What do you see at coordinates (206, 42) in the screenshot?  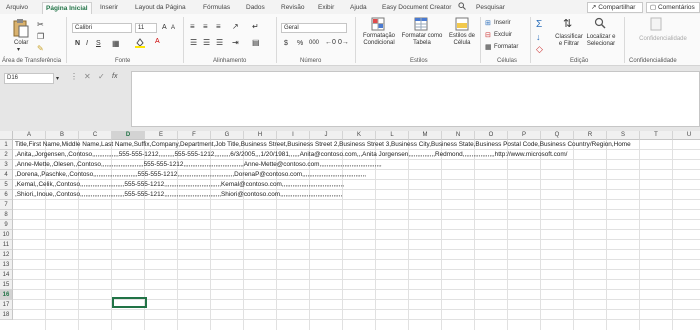 I see `align-center-icon: ☰` at bounding box center [206, 42].